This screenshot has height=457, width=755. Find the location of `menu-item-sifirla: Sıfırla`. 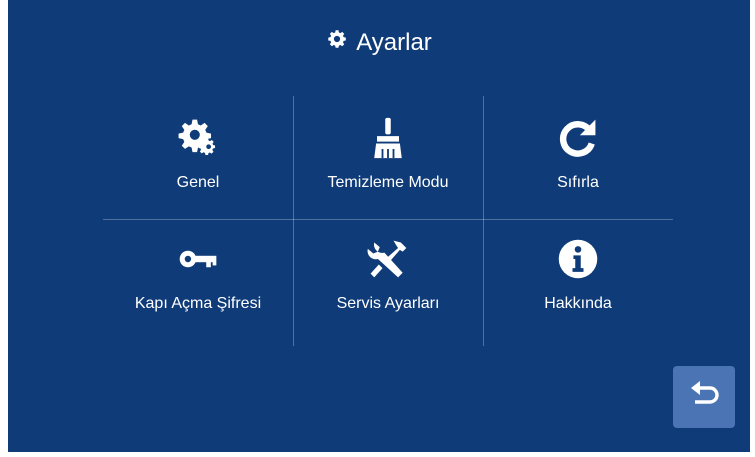

menu-item-sifirla: Sıfırla is located at coordinates (578, 157).